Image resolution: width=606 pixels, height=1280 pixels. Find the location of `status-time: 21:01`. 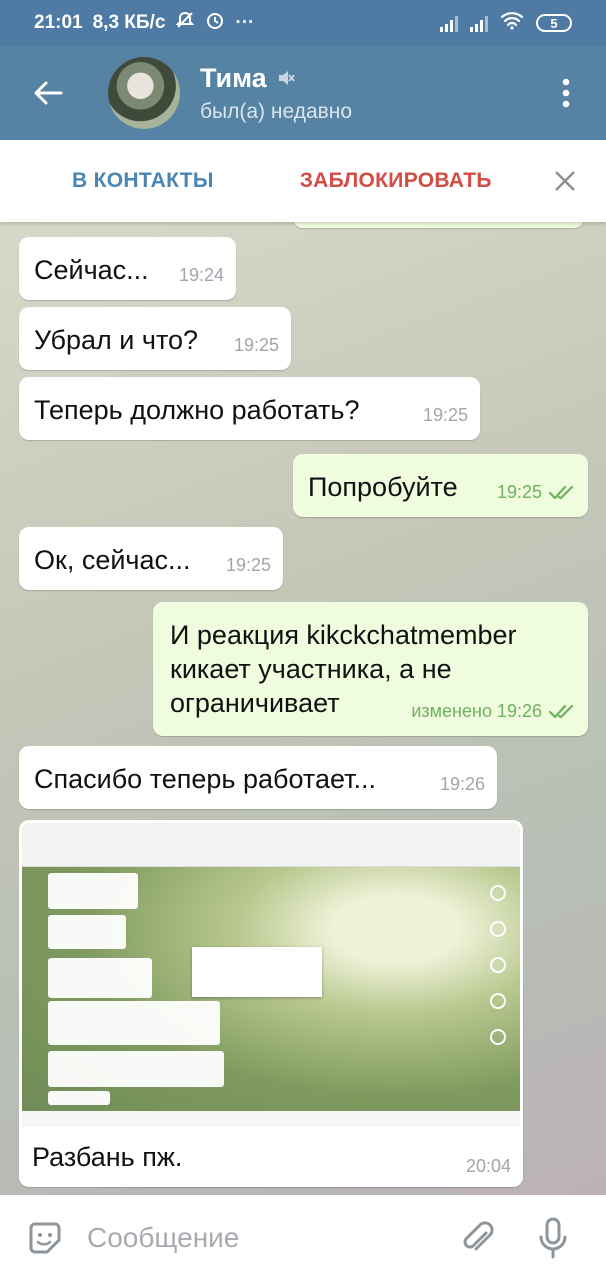

status-time: 21:01 is located at coordinates (58, 22).